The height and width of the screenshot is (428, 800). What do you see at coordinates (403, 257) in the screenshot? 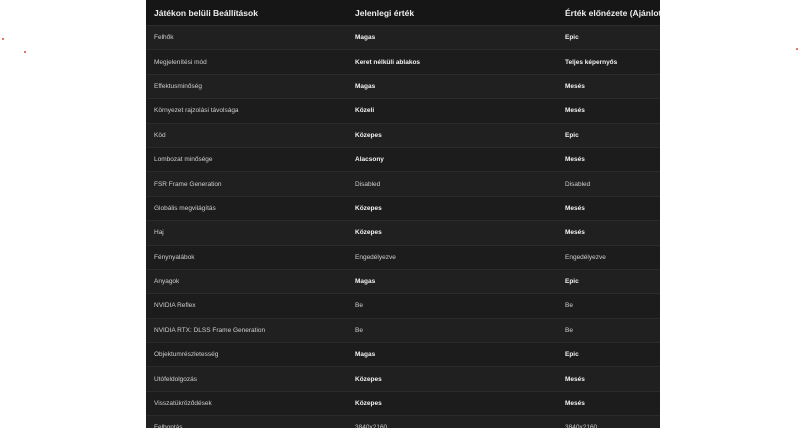
I see `table-row: Fénynyalábok Engedélyezve Engedélyezve` at bounding box center [403, 257].